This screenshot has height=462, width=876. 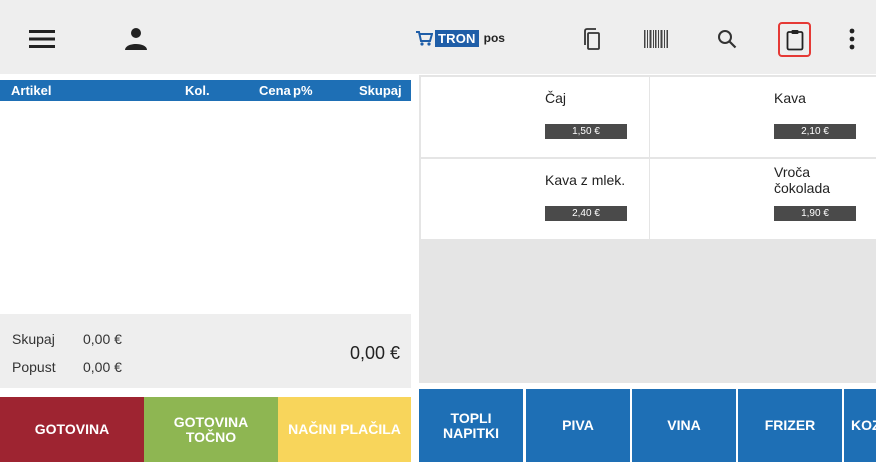 I want to click on product-price: 2,10 €, so click(x=815, y=131).